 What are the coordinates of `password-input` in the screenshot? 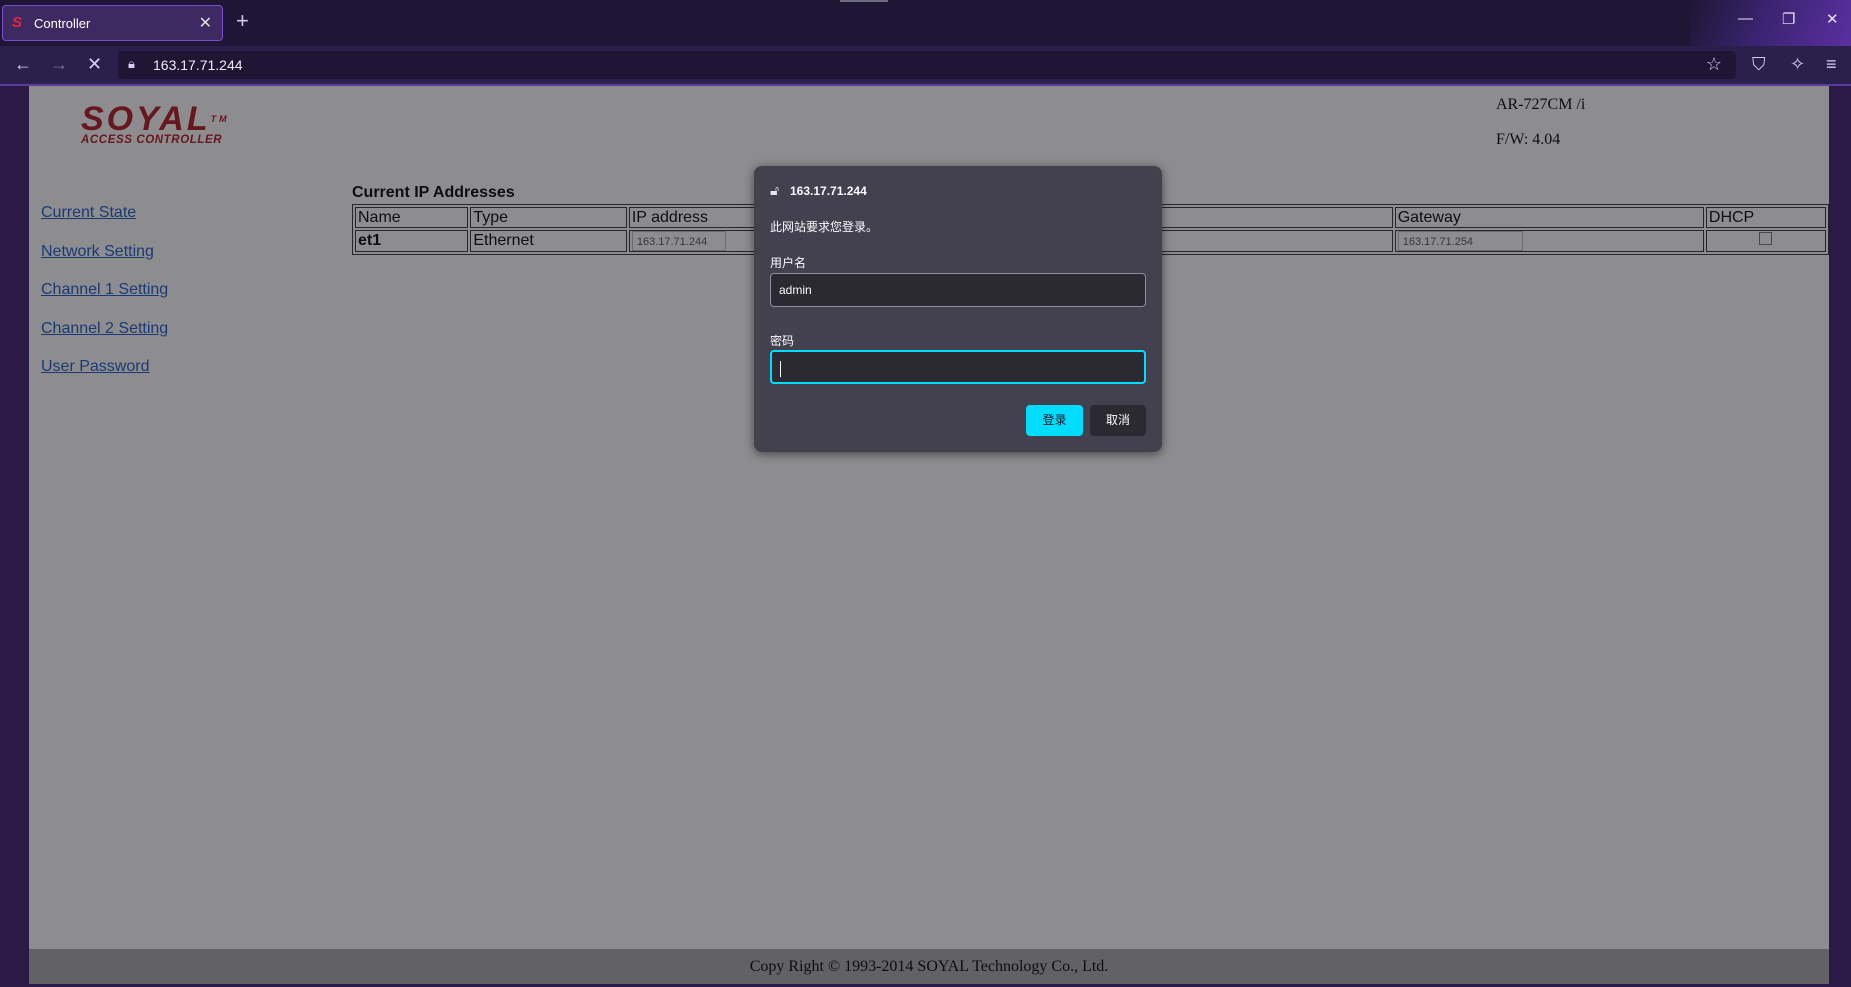 It's located at (958, 367).